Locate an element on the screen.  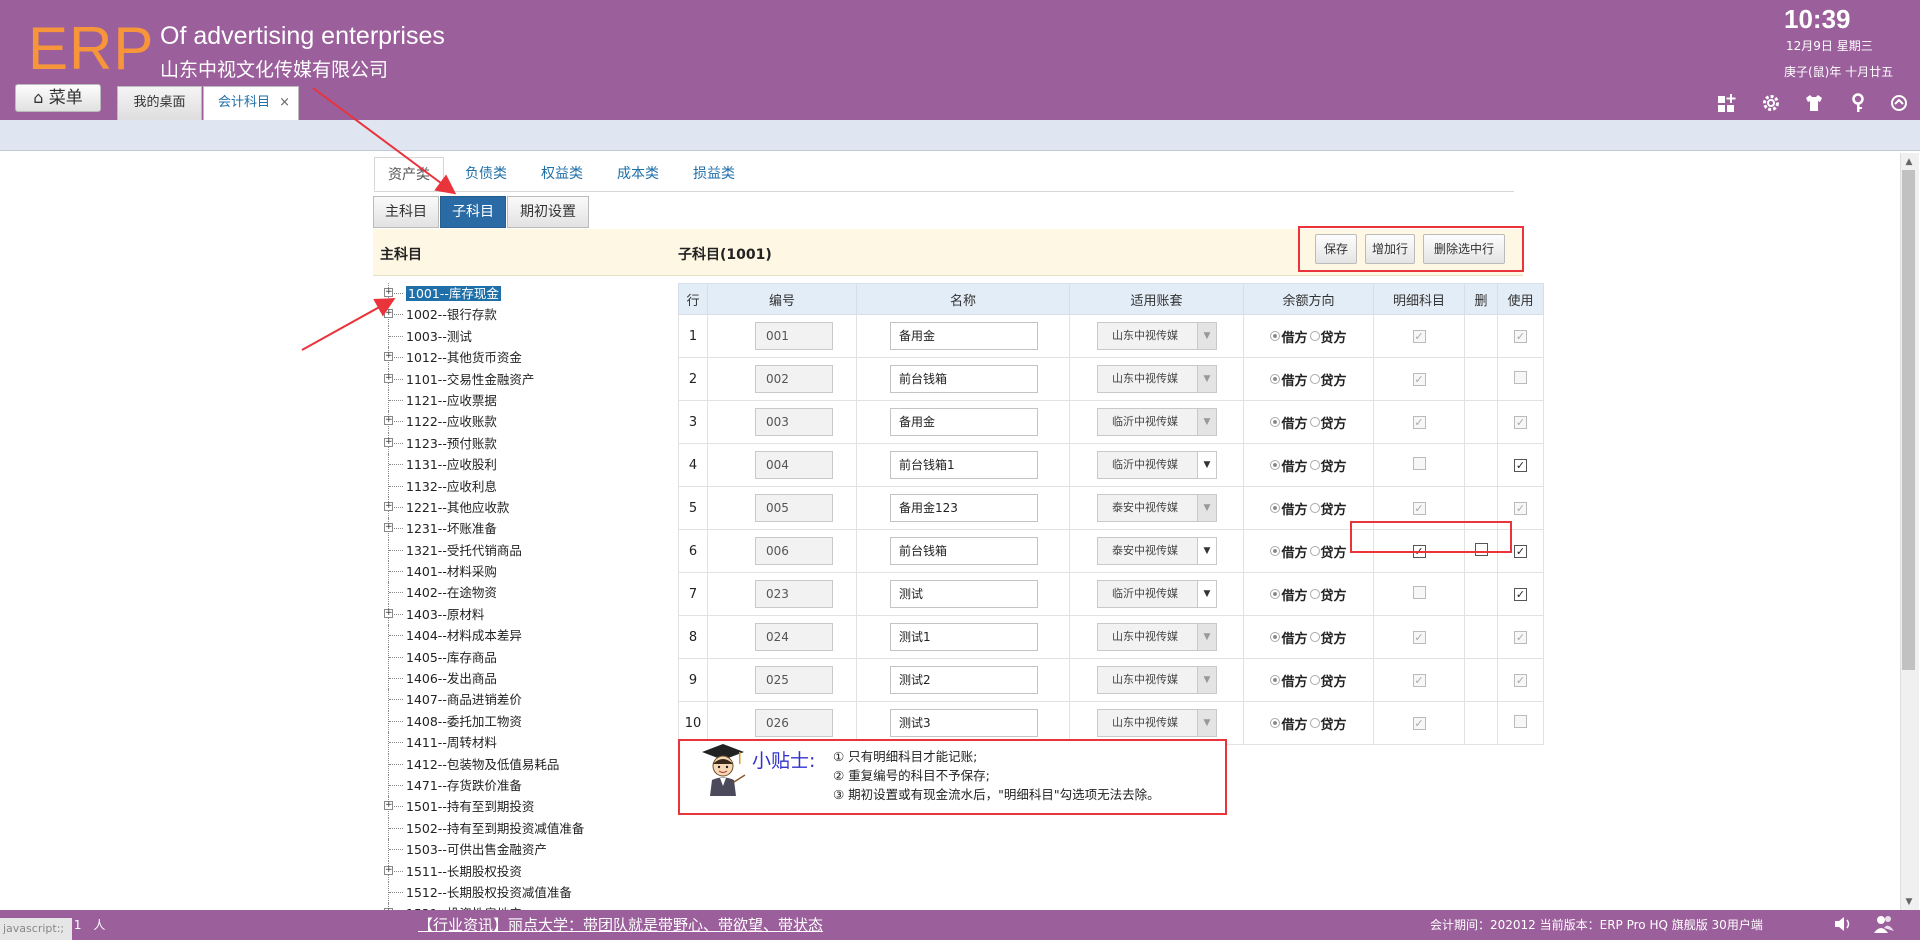
scroll-down-icon: ▼ is located at coordinates (1909, 902).